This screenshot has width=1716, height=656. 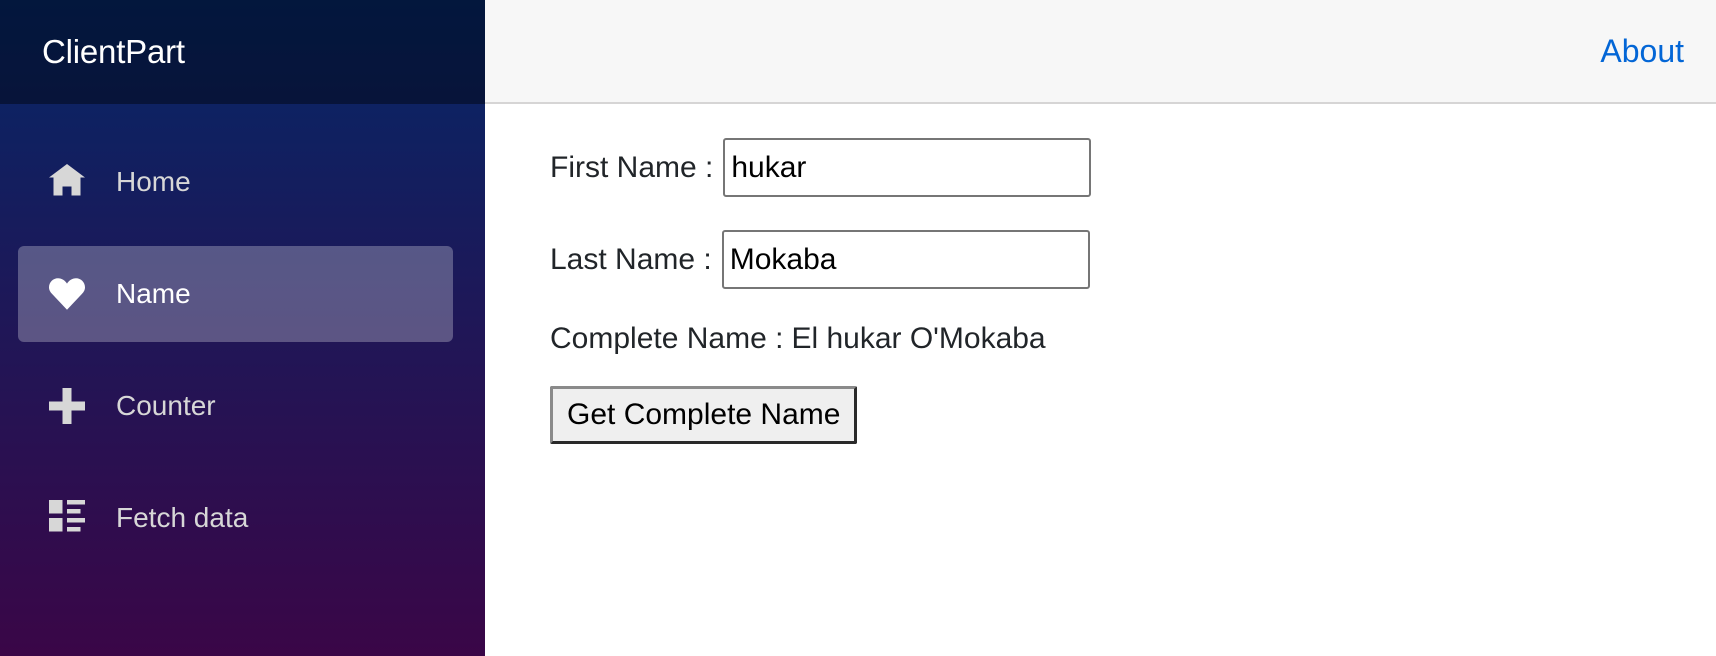 I want to click on brand-bar: ClientPart, so click(x=242, y=52).